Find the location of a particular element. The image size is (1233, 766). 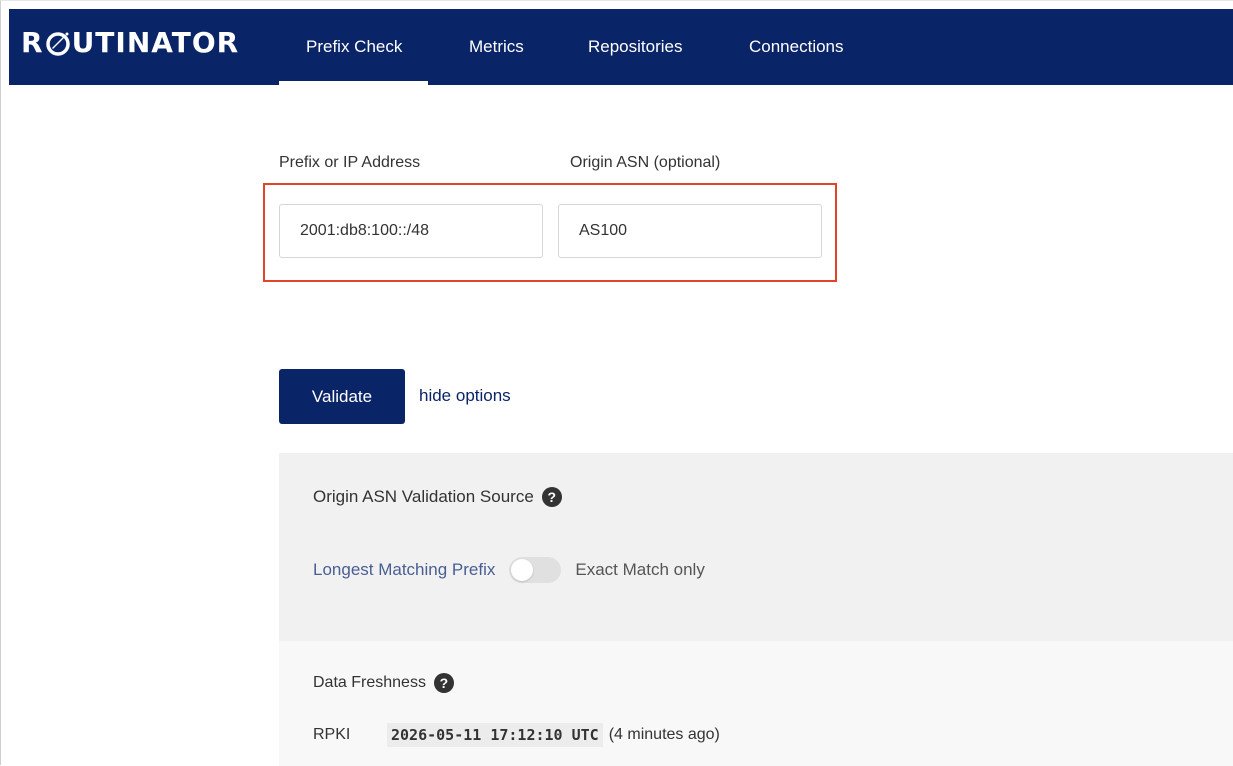

tab-label: Metrics is located at coordinates (496, 46).